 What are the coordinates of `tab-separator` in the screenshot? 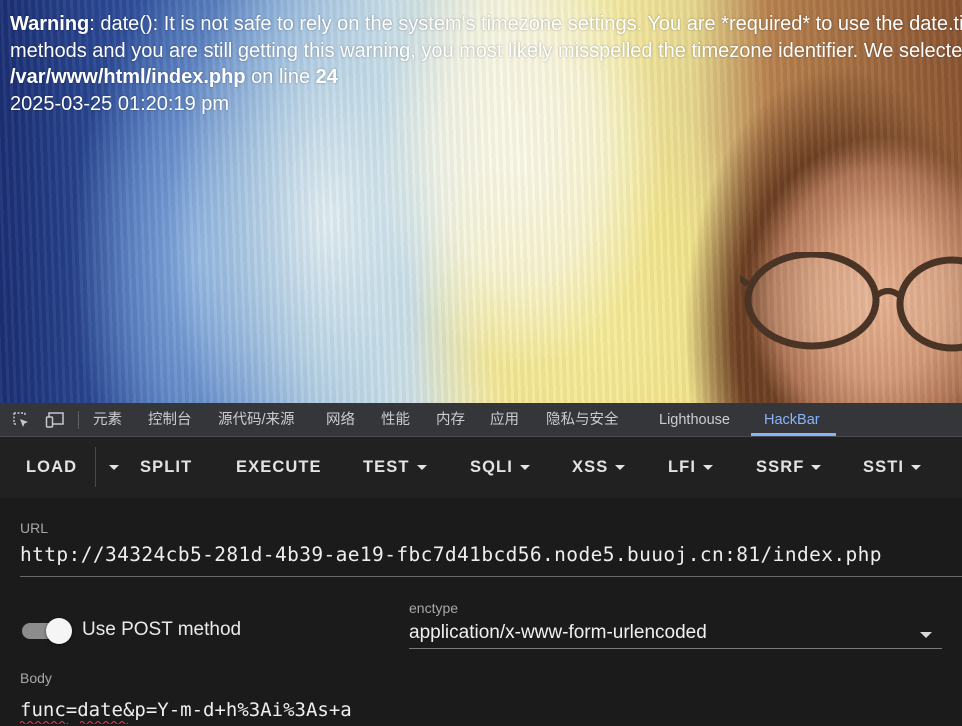 It's located at (78, 420).